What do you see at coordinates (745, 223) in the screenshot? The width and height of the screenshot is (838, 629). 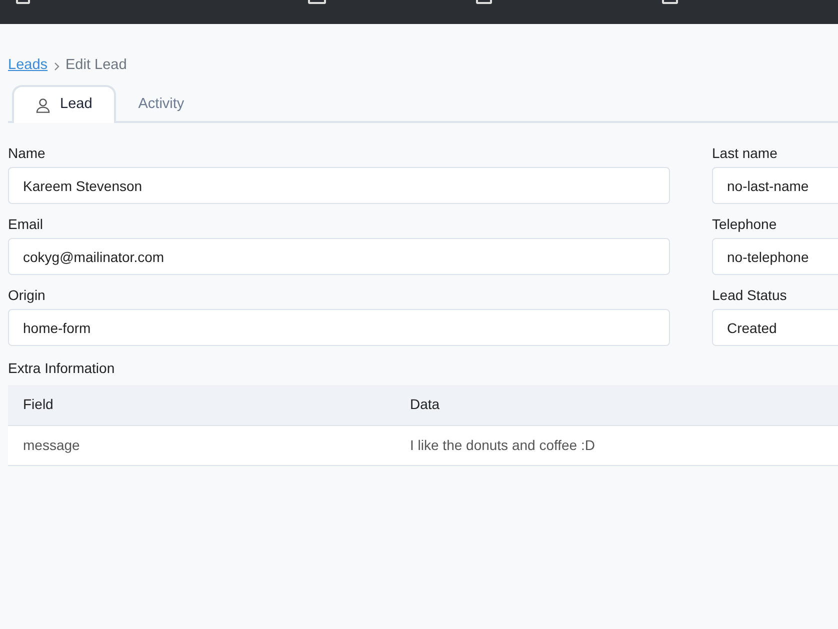 I see `field-label: Telephone` at bounding box center [745, 223].